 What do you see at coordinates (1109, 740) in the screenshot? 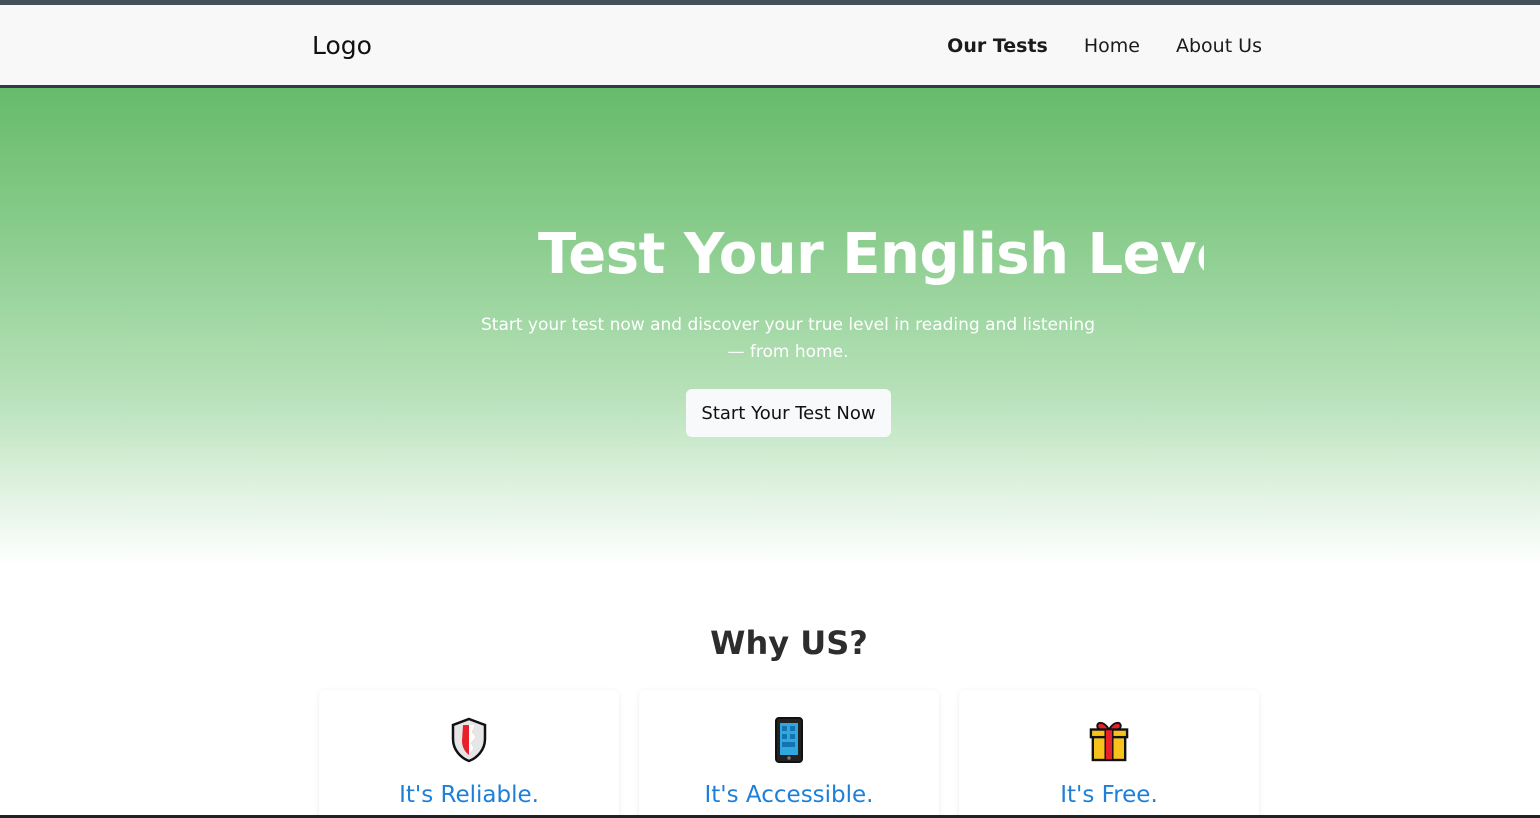
I see `gift-icon` at bounding box center [1109, 740].